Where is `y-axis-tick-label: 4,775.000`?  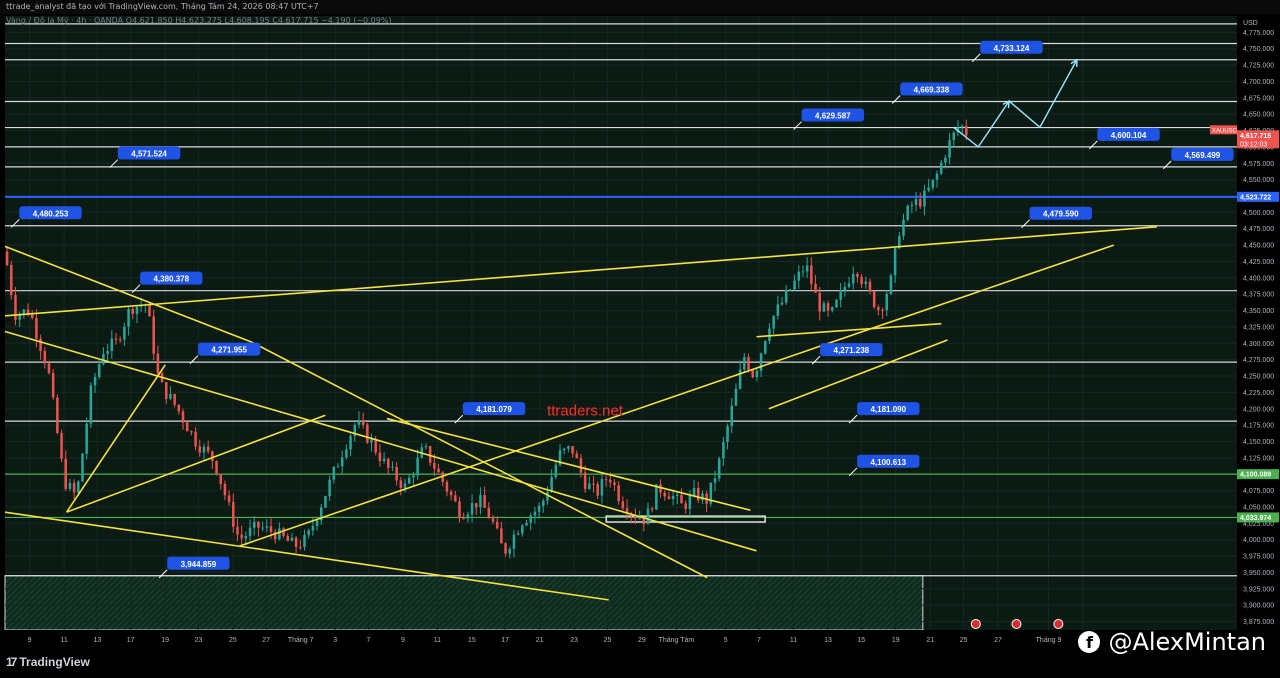
y-axis-tick-label: 4,775.000 is located at coordinates (1258, 33).